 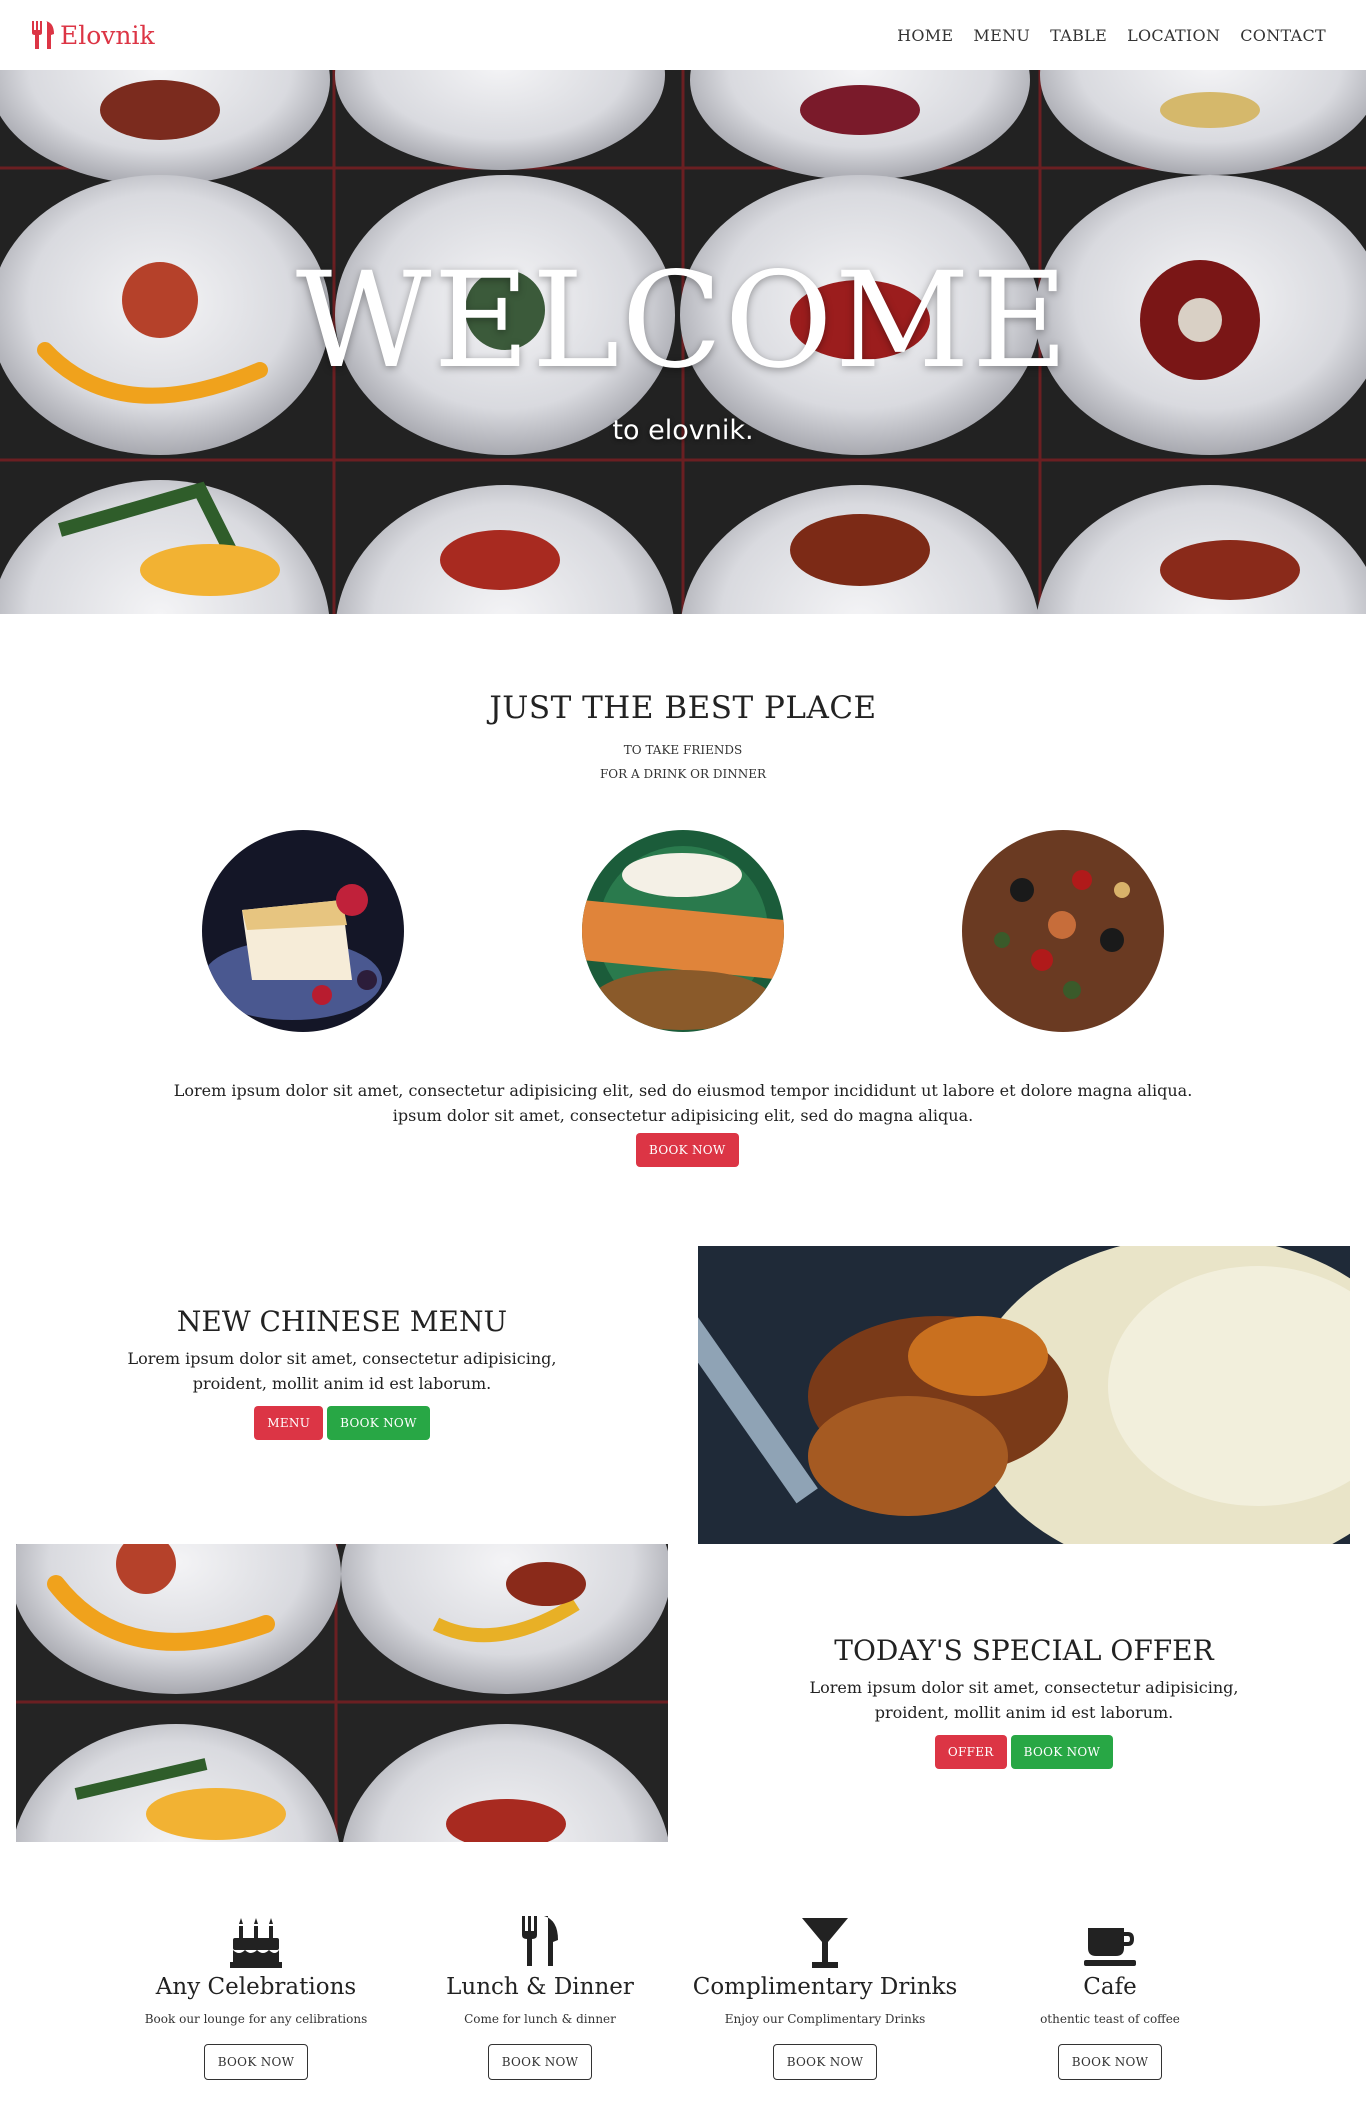 I want to click on service-celebrations-book-button: BOOK NOW, so click(x=256, y=2062).